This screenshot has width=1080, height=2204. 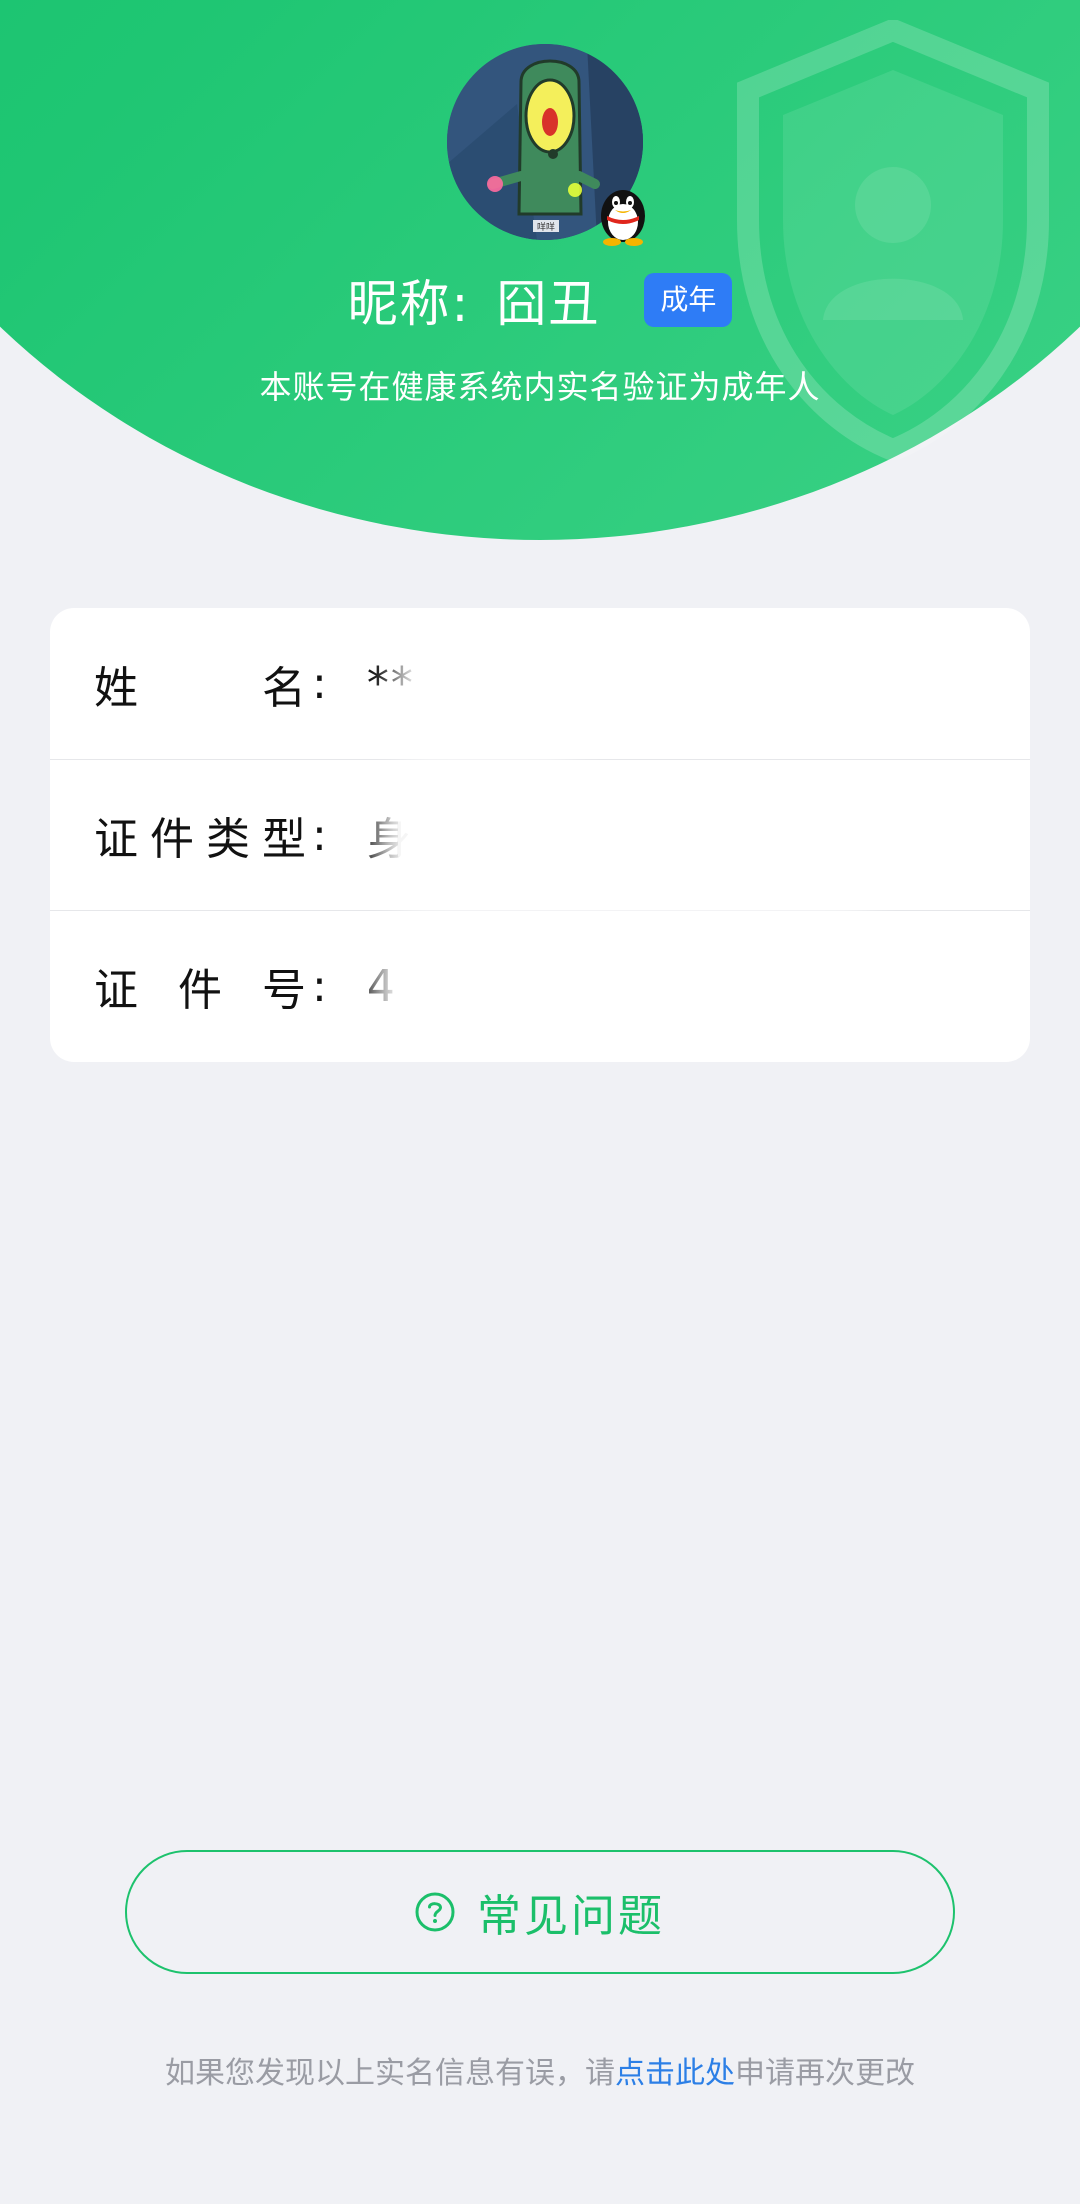 What do you see at coordinates (540, 387) in the screenshot?
I see `verification-subtitle: 本账号在健康系统内实名验证为成年人` at bounding box center [540, 387].